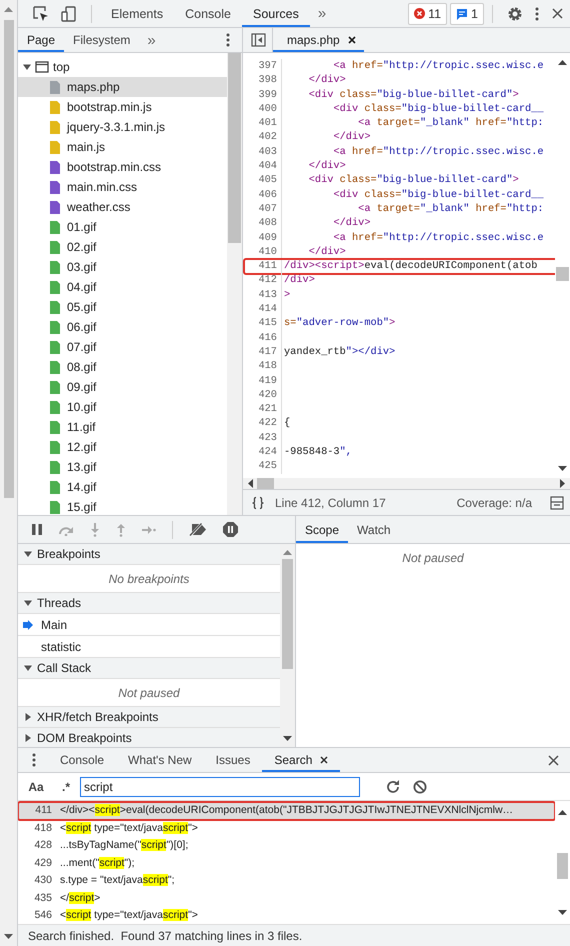 Image resolution: width=570 pixels, height=946 pixels. I want to click on line-number: 422, so click(262, 423).